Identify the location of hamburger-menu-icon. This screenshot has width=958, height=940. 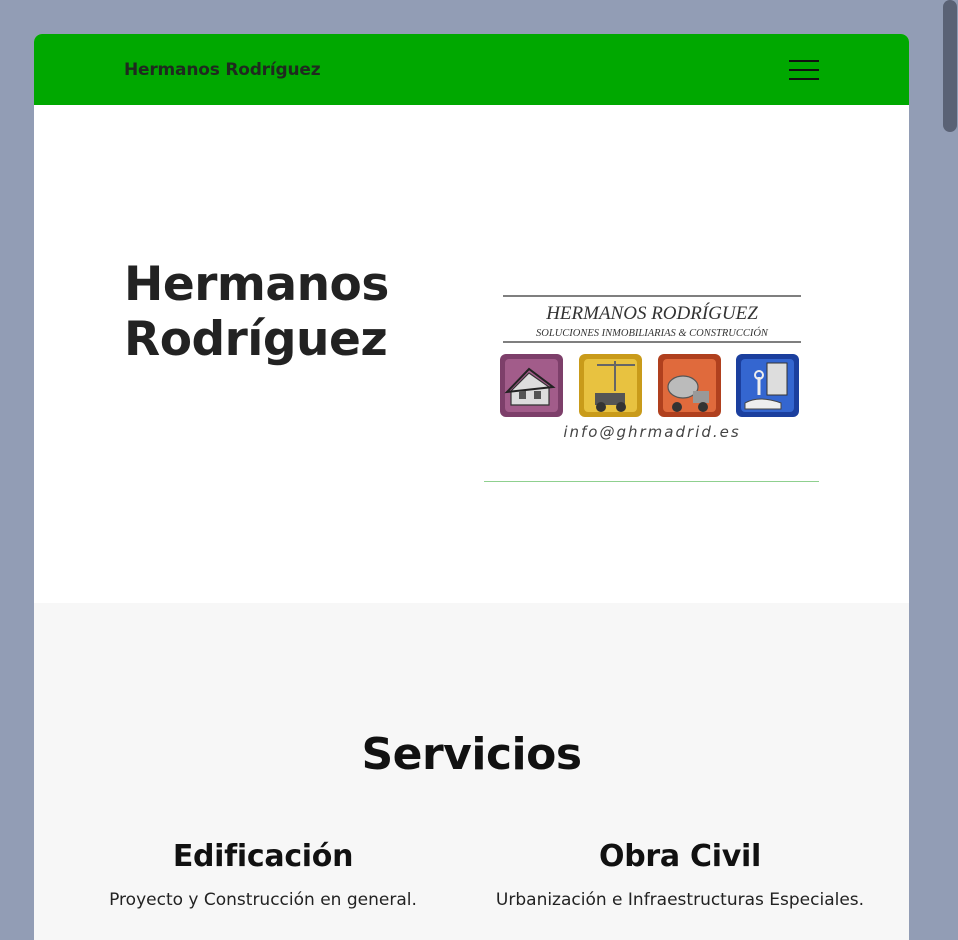
(804, 69).